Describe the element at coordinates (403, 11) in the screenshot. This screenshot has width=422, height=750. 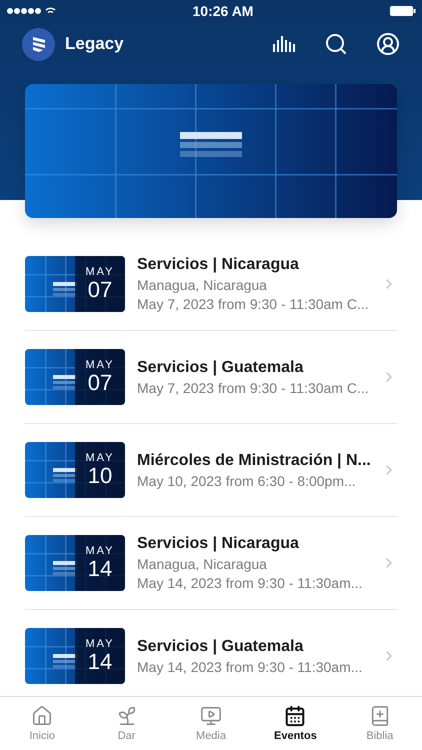
I see `battery-icon` at that location.